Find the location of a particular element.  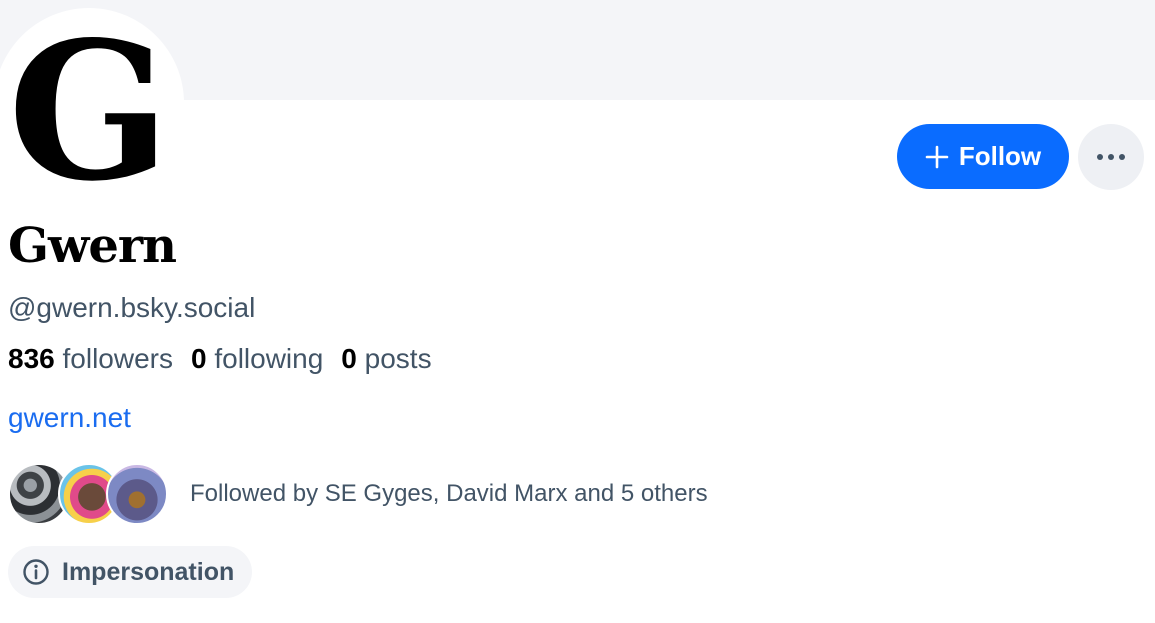

posts-stat: 0 posts is located at coordinates (386, 358).